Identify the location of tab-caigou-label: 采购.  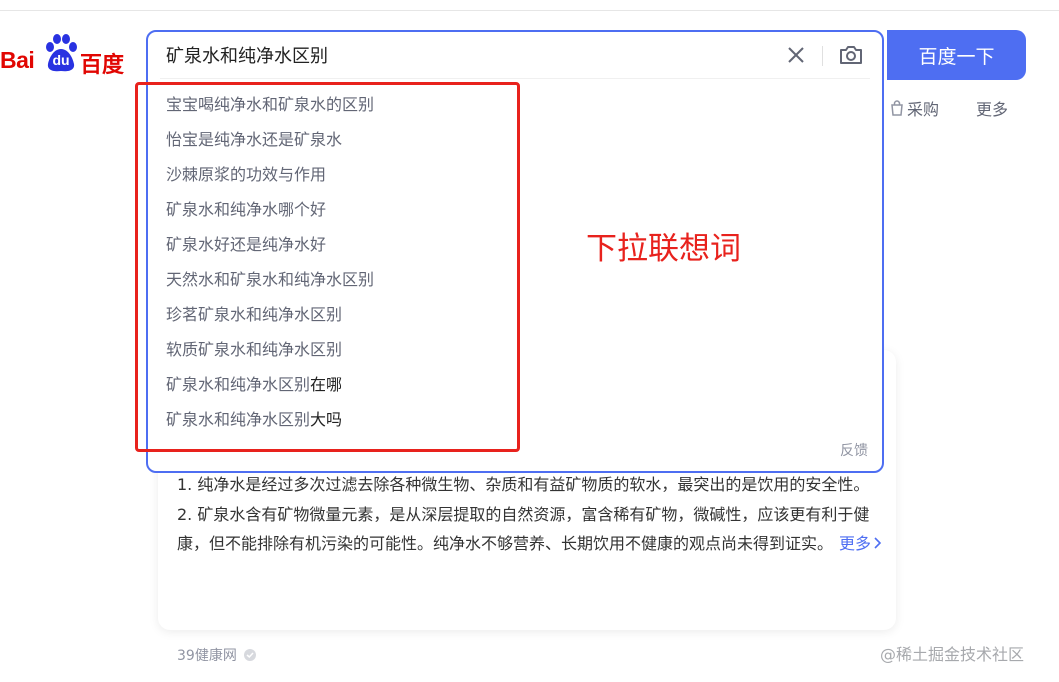
(923, 109).